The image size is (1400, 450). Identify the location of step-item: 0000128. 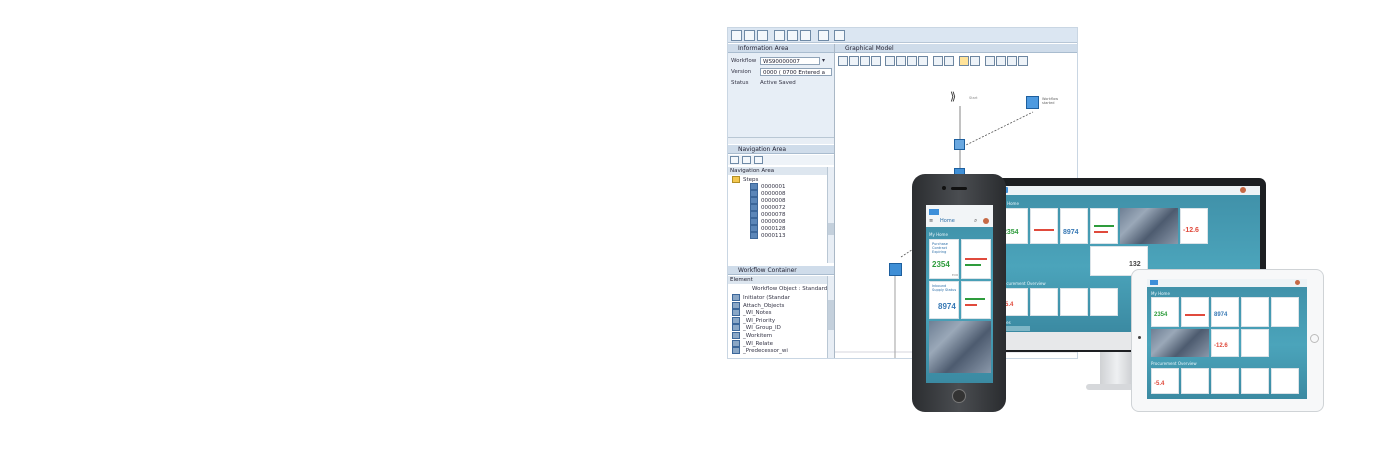
(768, 228).